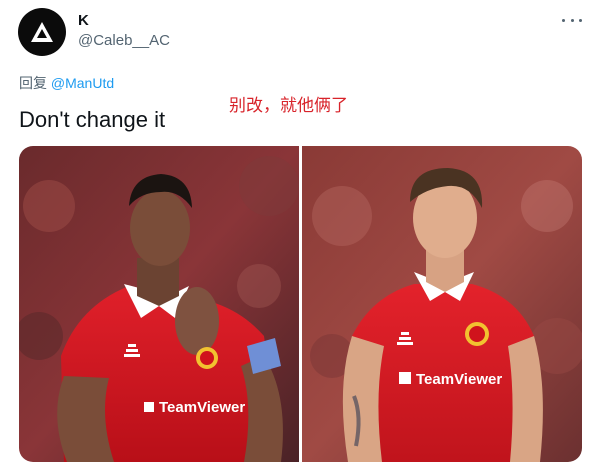 Image resolution: width=600 pixels, height=469 pixels. I want to click on reply-context: 回复 @ManUtd, so click(66, 83).